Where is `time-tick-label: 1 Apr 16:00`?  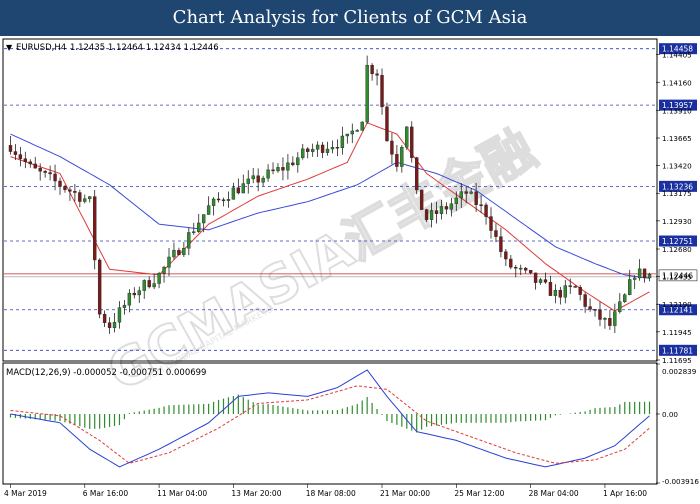 time-tick-label: 1 Apr 16:00 is located at coordinates (625, 493).